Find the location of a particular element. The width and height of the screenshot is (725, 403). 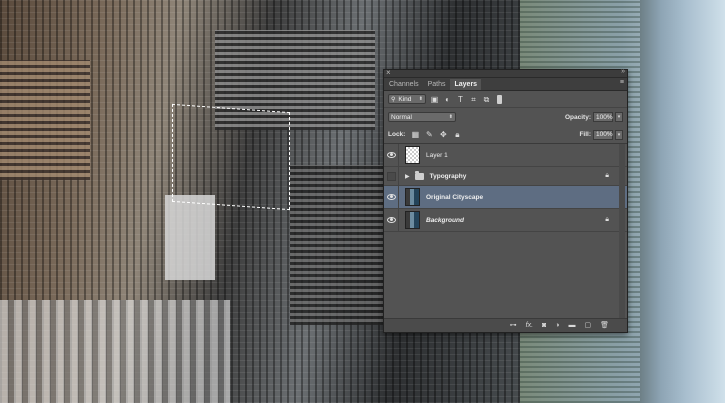

layer-row: Background 🔒︎ is located at coordinates (505, 220).